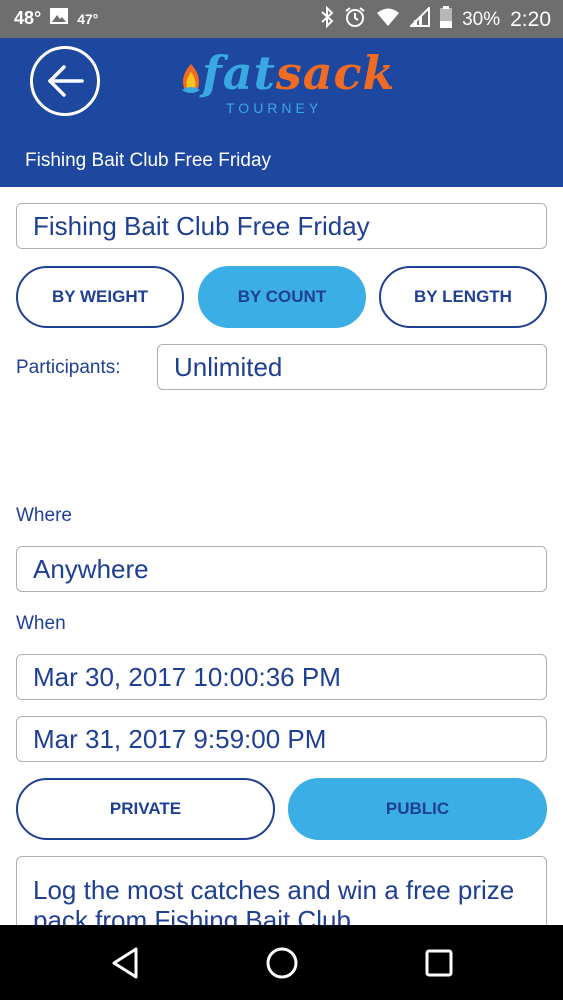 This screenshot has width=563, height=1000. I want to click on image-icon, so click(59, 18).